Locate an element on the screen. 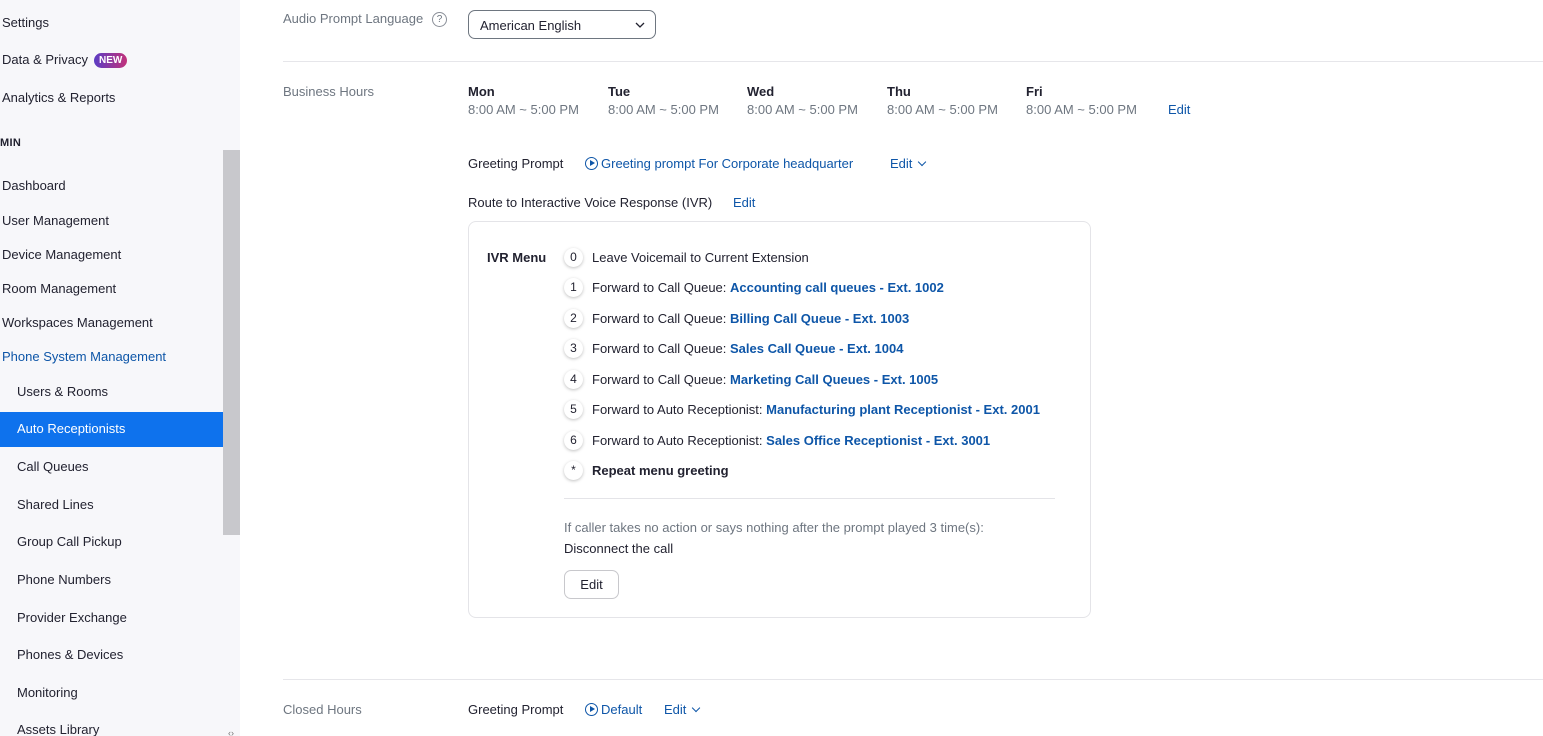 This screenshot has height=736, width=1543. day-wed: Wed 8:00 AM ~ 5:00 PM is located at coordinates (802, 100).